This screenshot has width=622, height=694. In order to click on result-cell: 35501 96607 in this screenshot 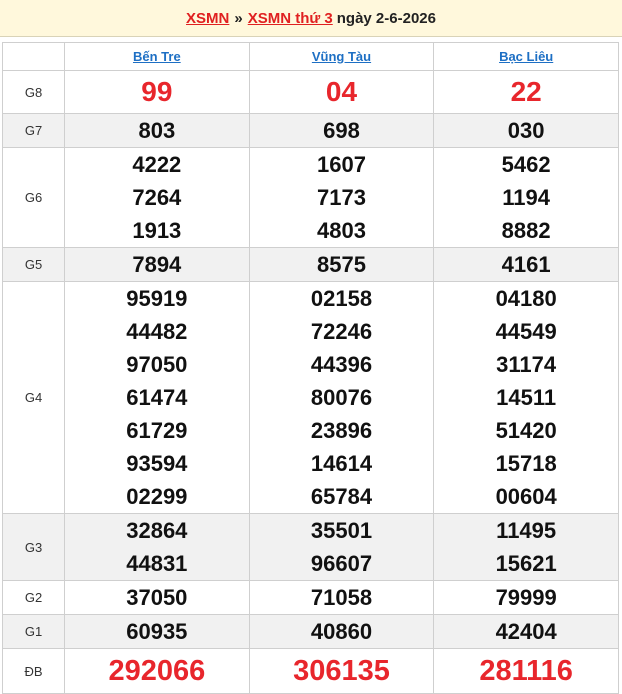, I will do `click(341, 547)`.